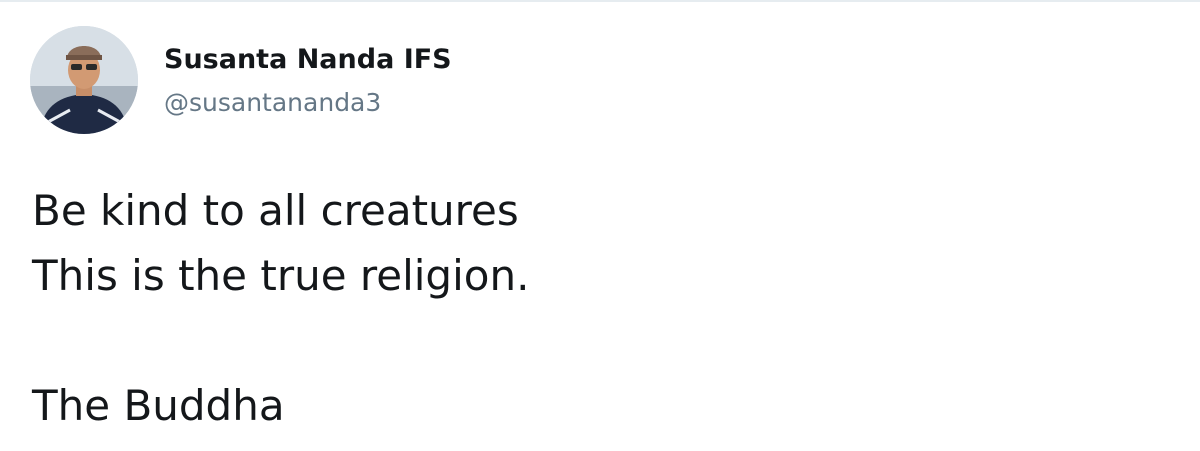 Image resolution: width=1200 pixels, height=451 pixels. I want to click on tweet-text-line-3: The Buddha, so click(158, 405).